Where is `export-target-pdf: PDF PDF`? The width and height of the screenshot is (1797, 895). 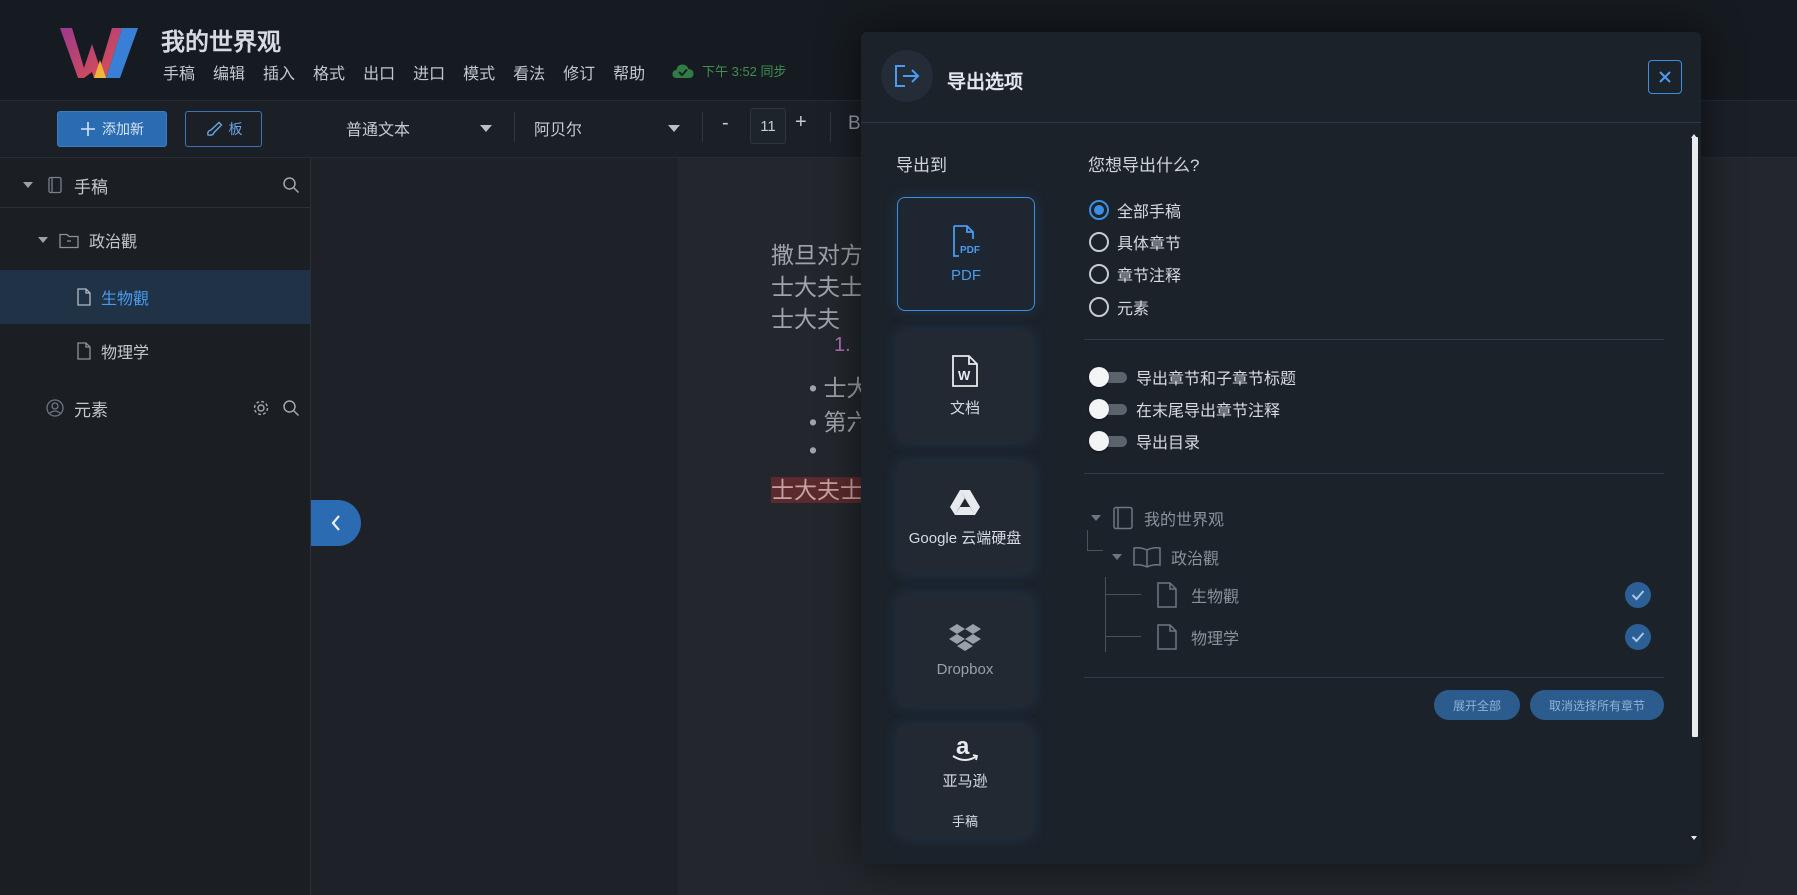
export-target-pdf: PDF PDF is located at coordinates (966, 254).